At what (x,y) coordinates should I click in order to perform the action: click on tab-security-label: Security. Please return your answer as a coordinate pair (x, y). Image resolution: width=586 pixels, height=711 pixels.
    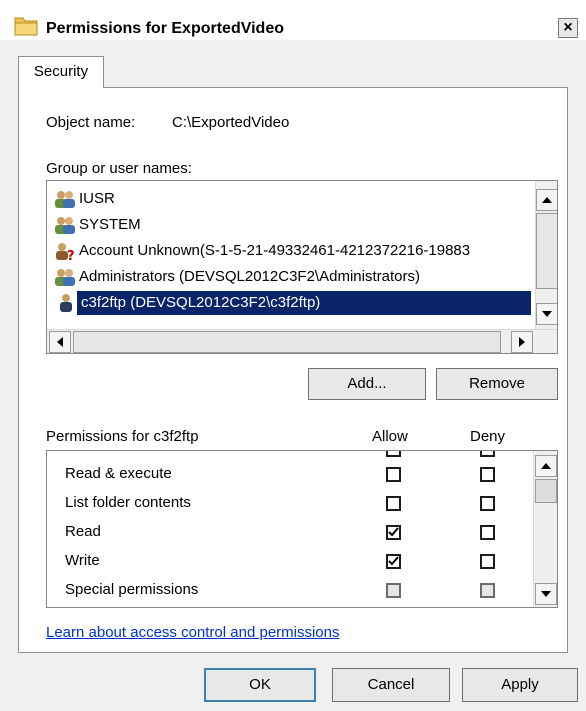
    Looking at the image, I should click on (61, 71).